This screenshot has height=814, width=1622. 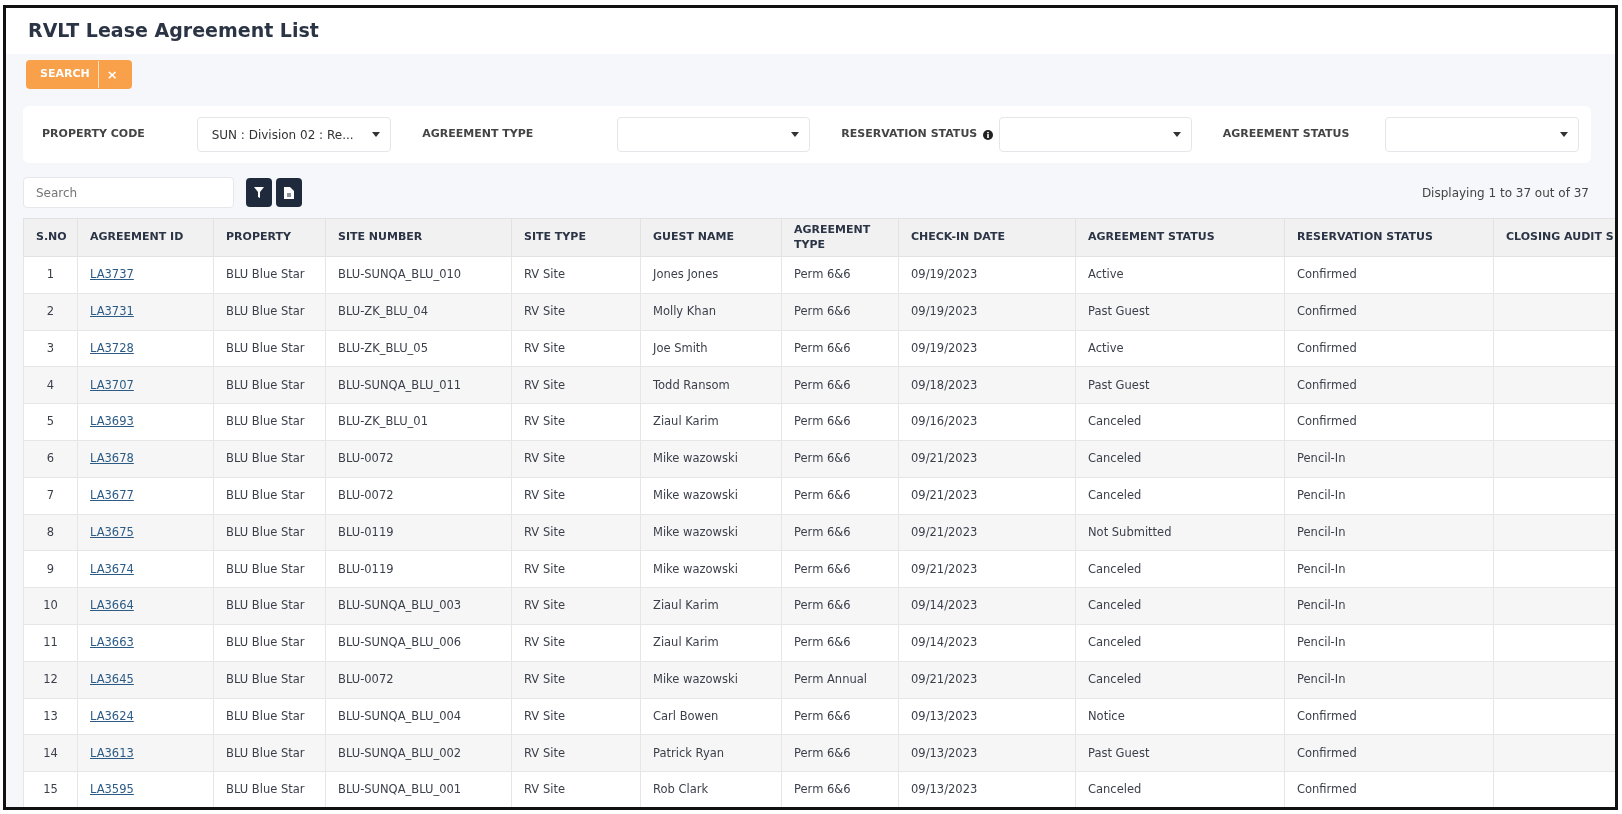 I want to click on table-cell: BLU-0072, so click(x=418, y=496).